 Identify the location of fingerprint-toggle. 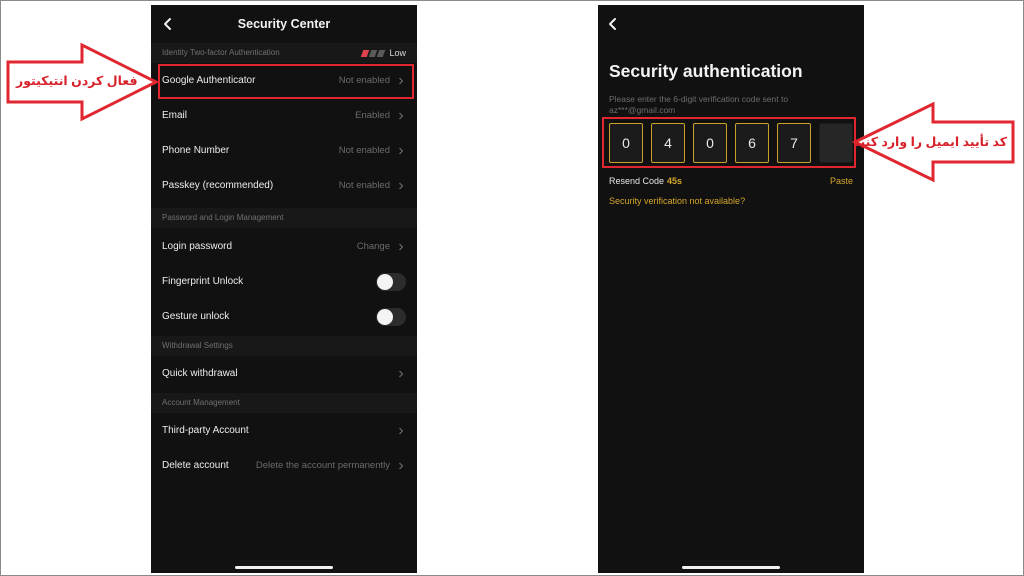
(391, 281).